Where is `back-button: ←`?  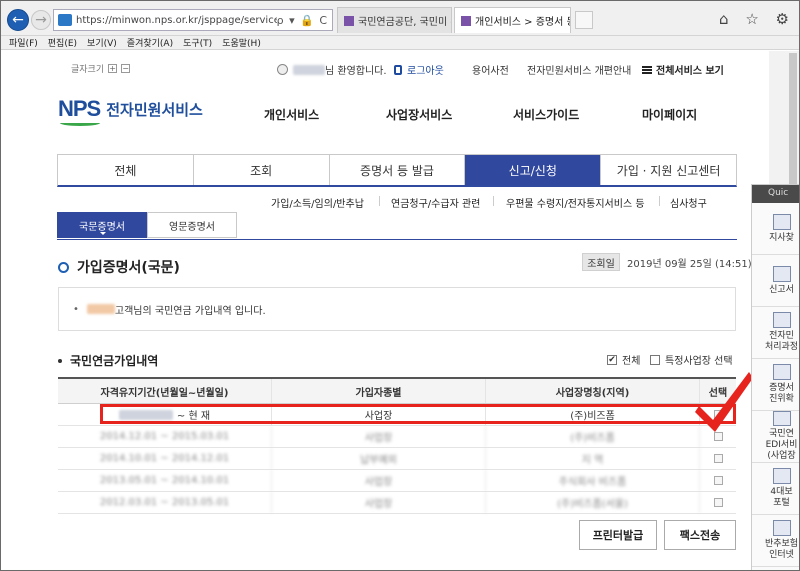
back-button: ← is located at coordinates (18, 20).